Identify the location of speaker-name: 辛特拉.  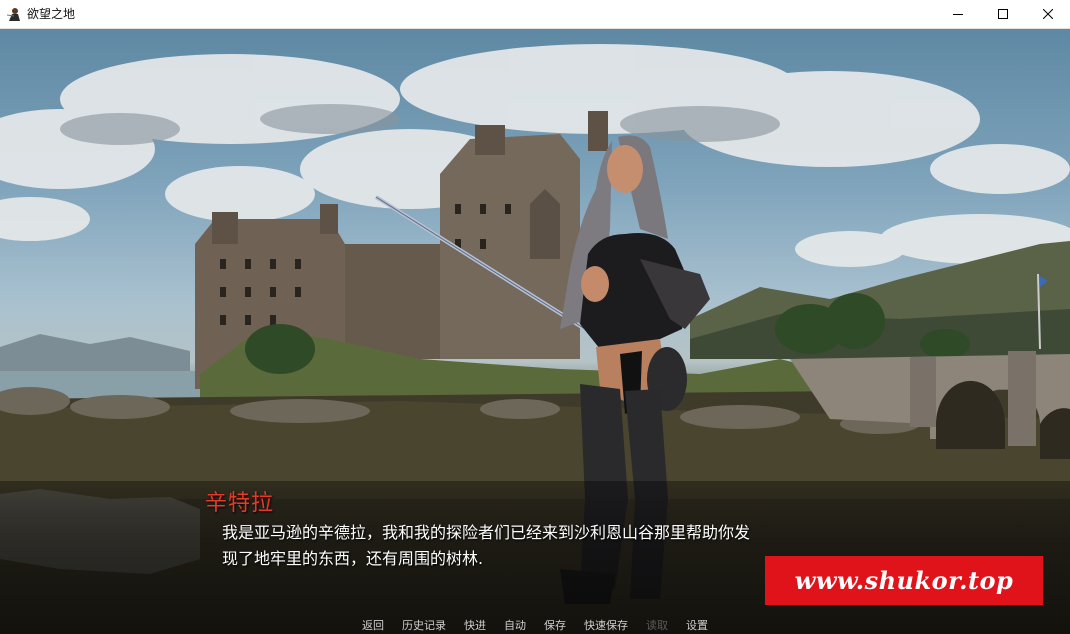
(240, 503).